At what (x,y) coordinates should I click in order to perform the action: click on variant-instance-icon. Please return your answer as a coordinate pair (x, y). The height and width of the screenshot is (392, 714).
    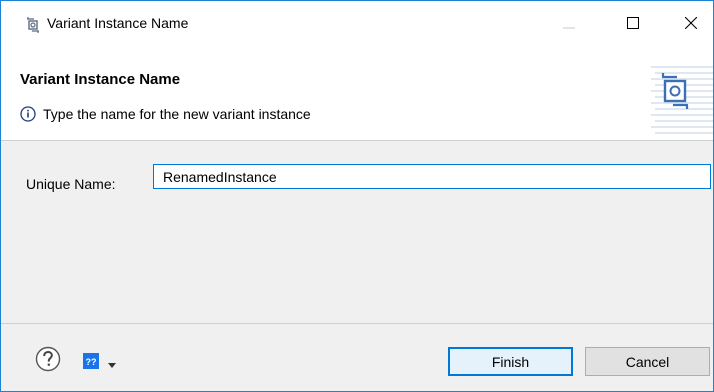
    Looking at the image, I should click on (682, 99).